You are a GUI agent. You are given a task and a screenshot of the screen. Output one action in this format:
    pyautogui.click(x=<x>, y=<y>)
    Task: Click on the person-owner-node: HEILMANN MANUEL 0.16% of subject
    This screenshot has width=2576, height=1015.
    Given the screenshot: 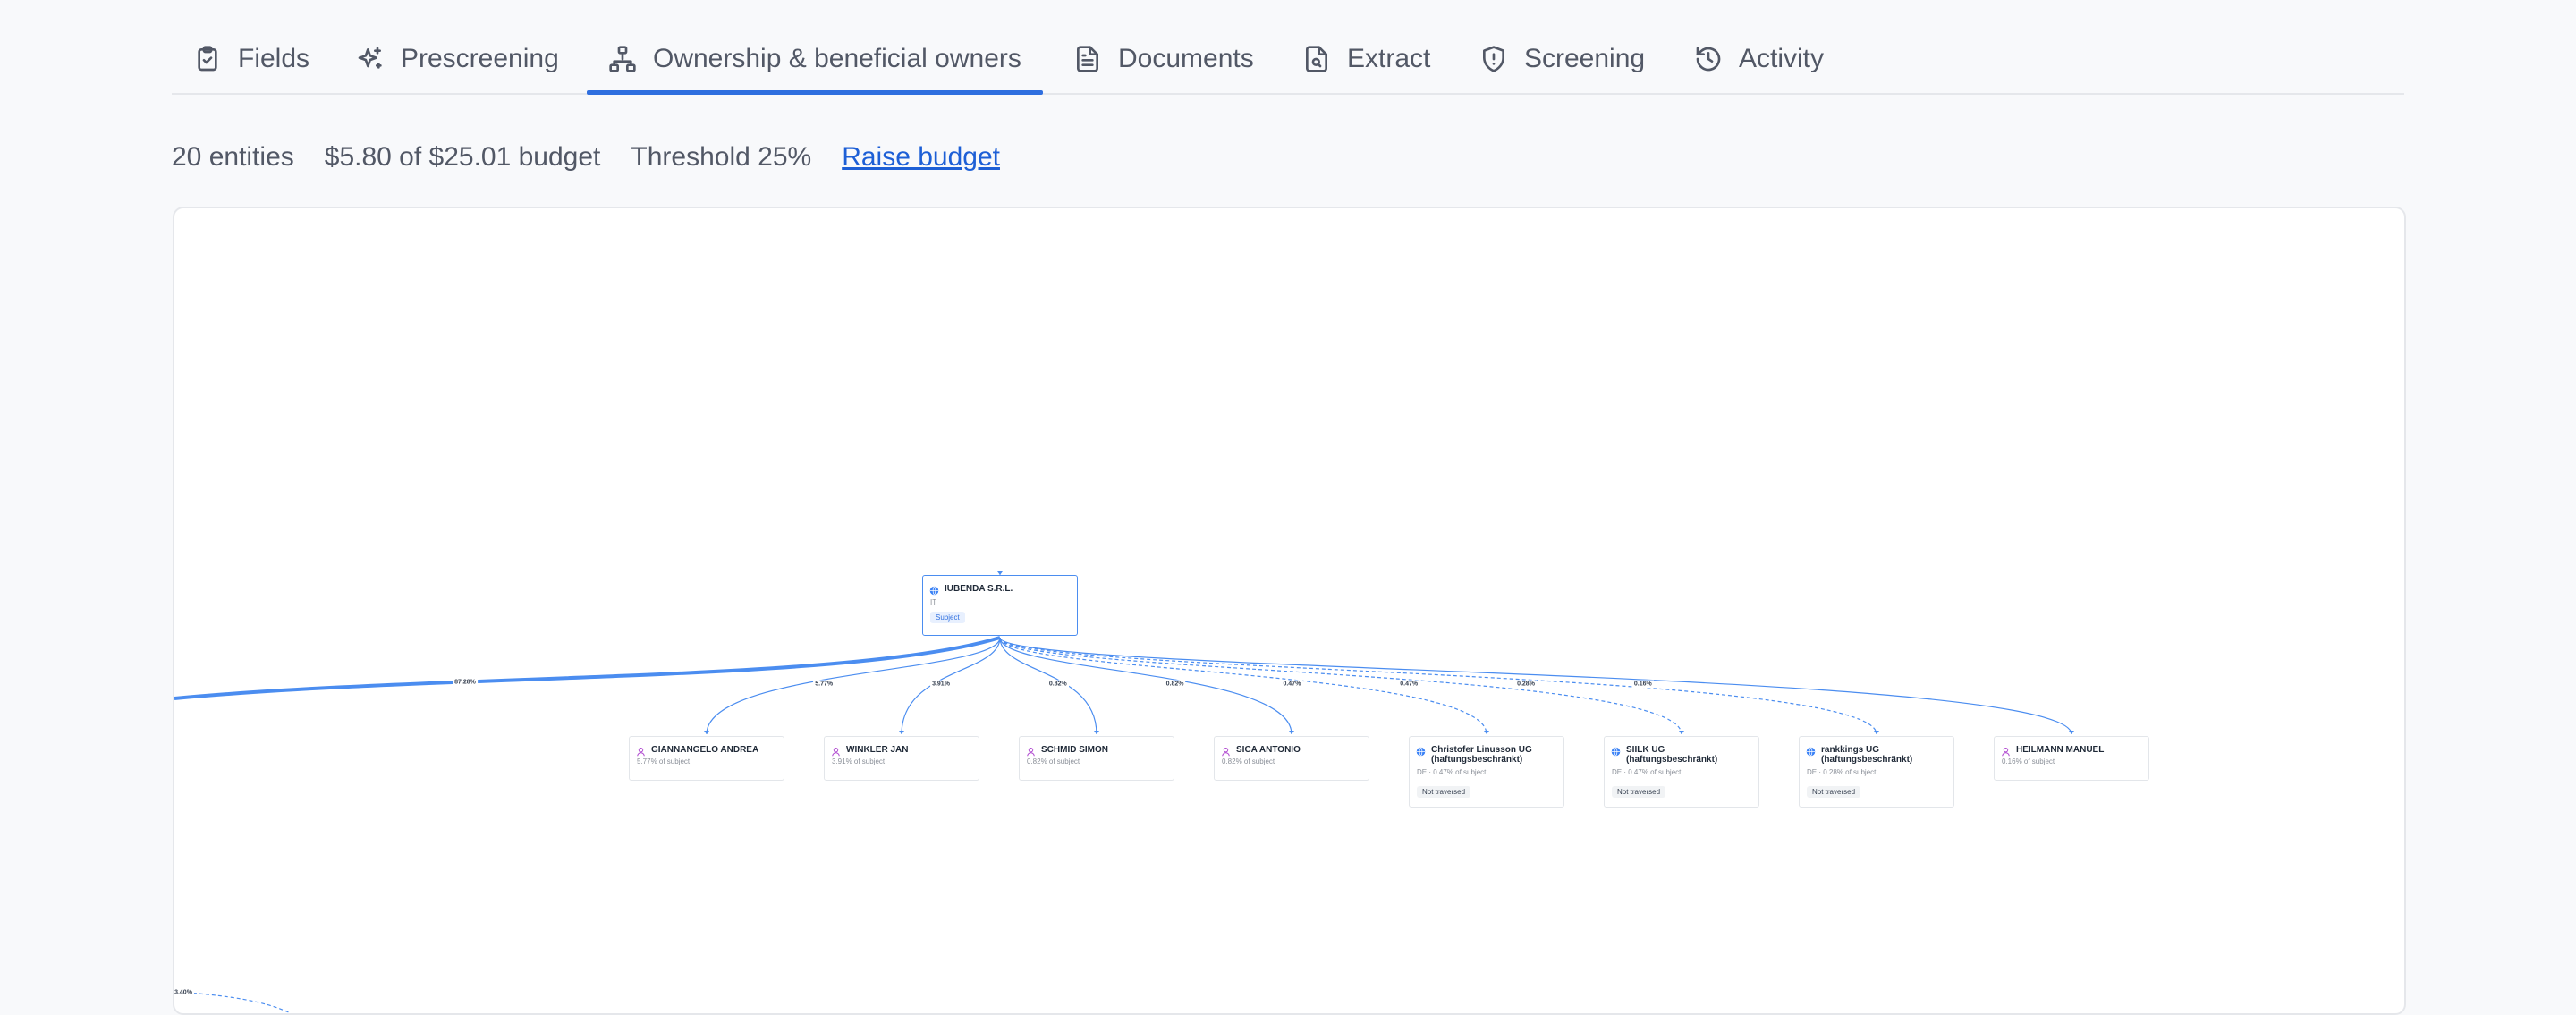 What is the action you would take?
    pyautogui.click(x=2071, y=758)
    